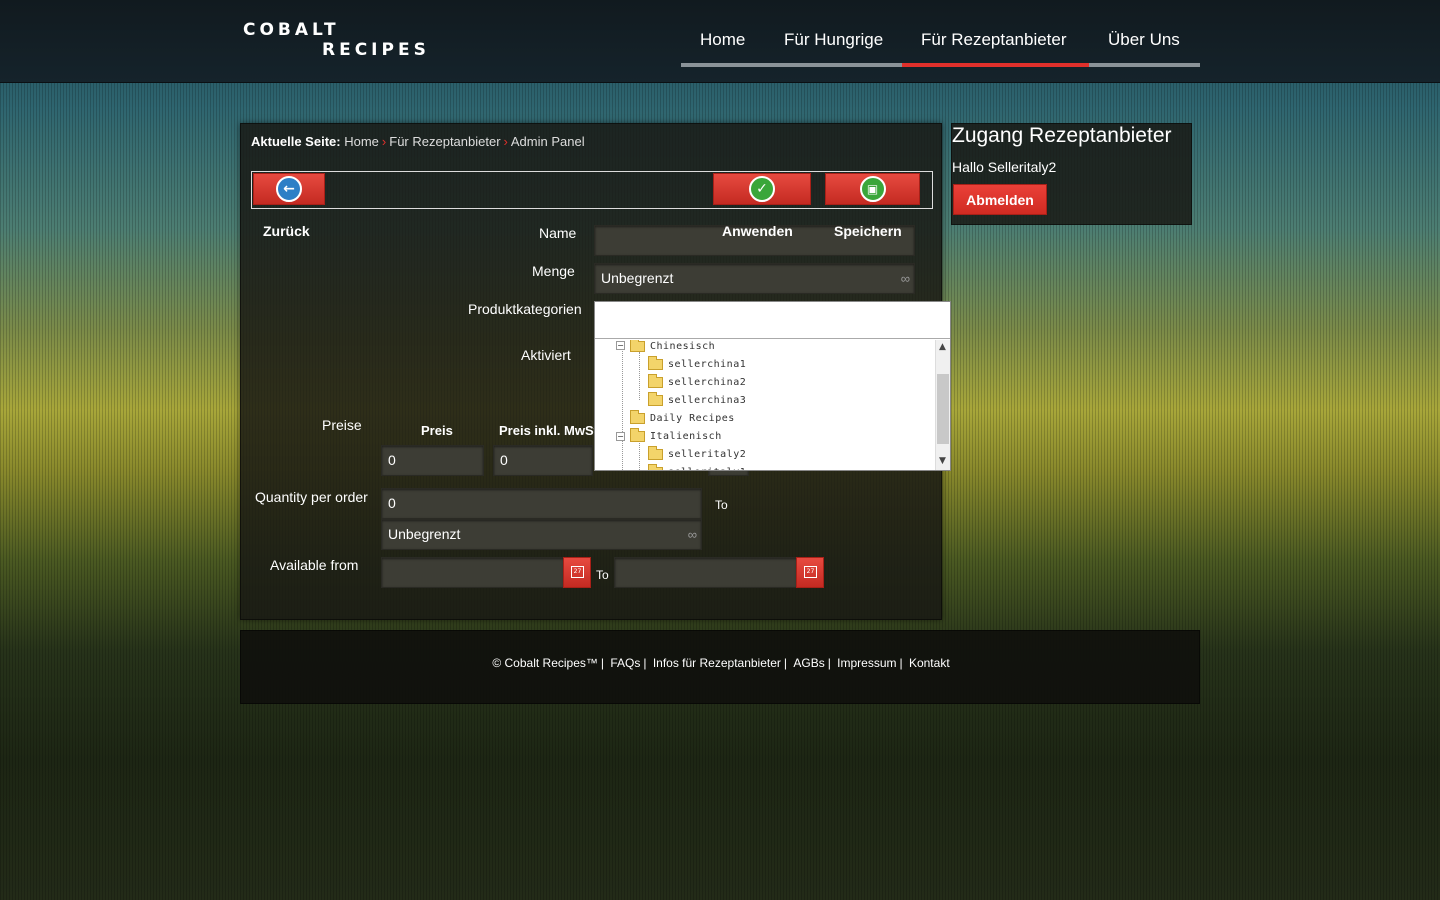  I want to click on logout-button: Abmelden, so click(1000, 199).